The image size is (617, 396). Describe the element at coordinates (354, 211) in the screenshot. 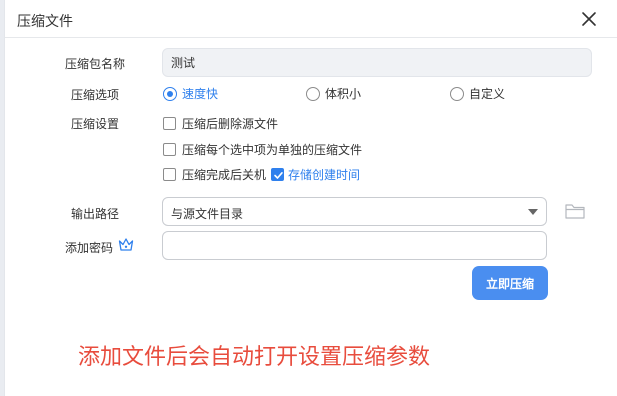

I see `output-path-select: 与源文件目录` at that location.